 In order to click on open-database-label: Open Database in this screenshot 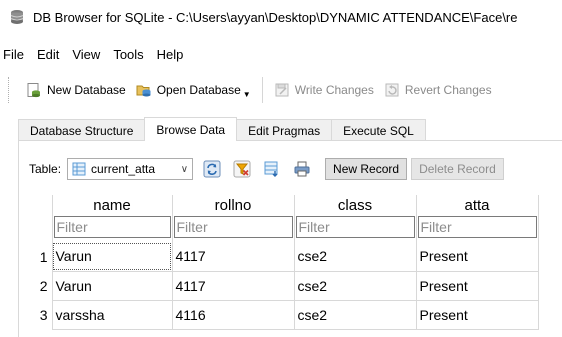, I will do `click(198, 90)`.